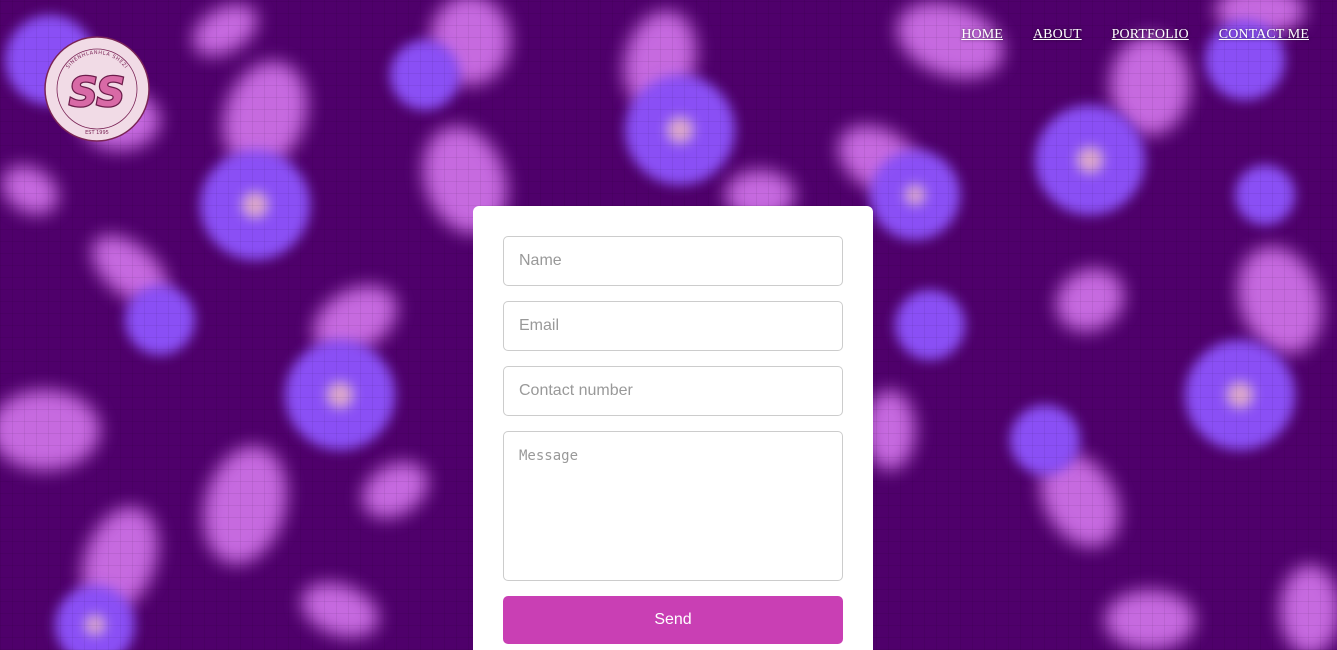  What do you see at coordinates (673, 326) in the screenshot?
I see `email-input` at bounding box center [673, 326].